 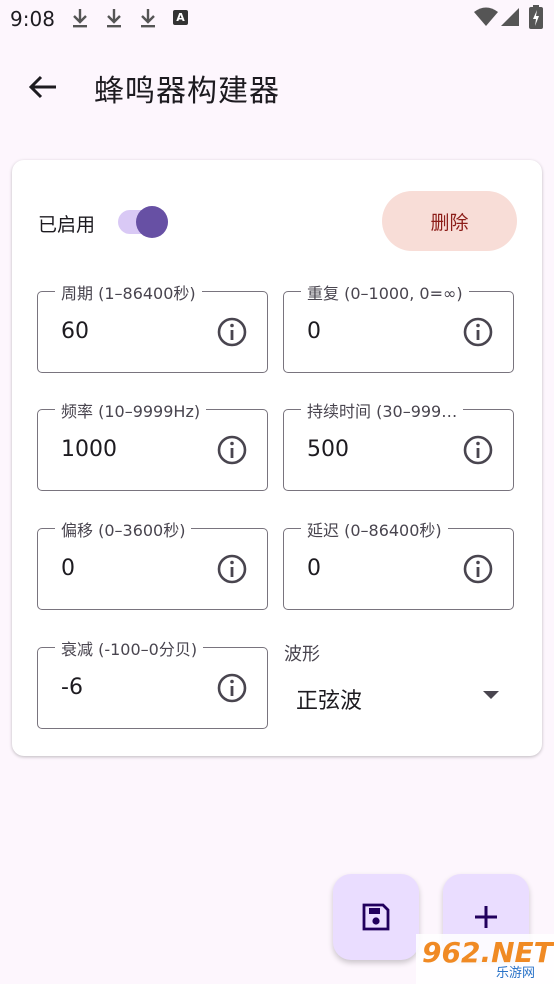 I want to click on page-title: 蜂鸣器构建器, so click(x=187, y=91).